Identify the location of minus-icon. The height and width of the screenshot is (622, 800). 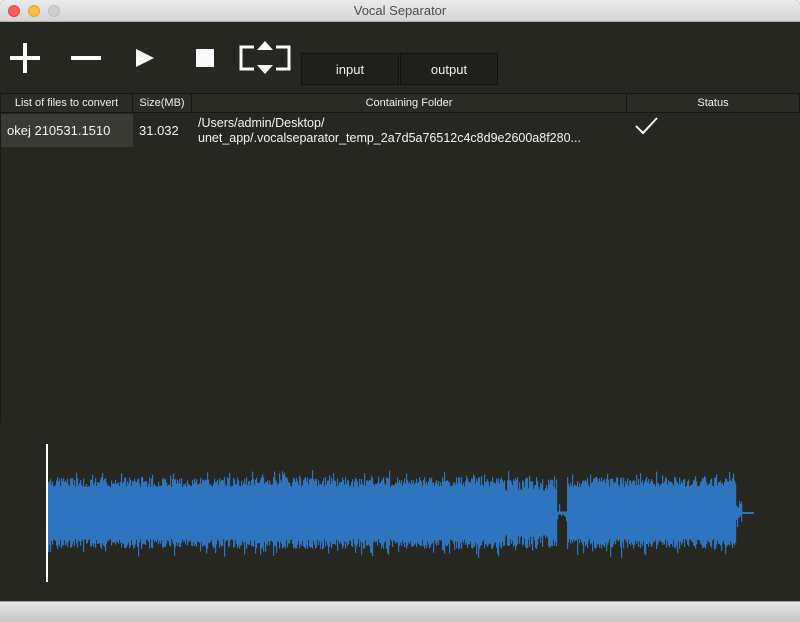
(86, 58).